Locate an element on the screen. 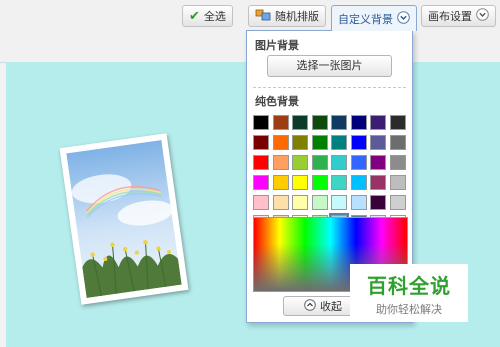 This screenshot has width=500, height=347. checkmark-icon: ✔ is located at coordinates (194, 16).